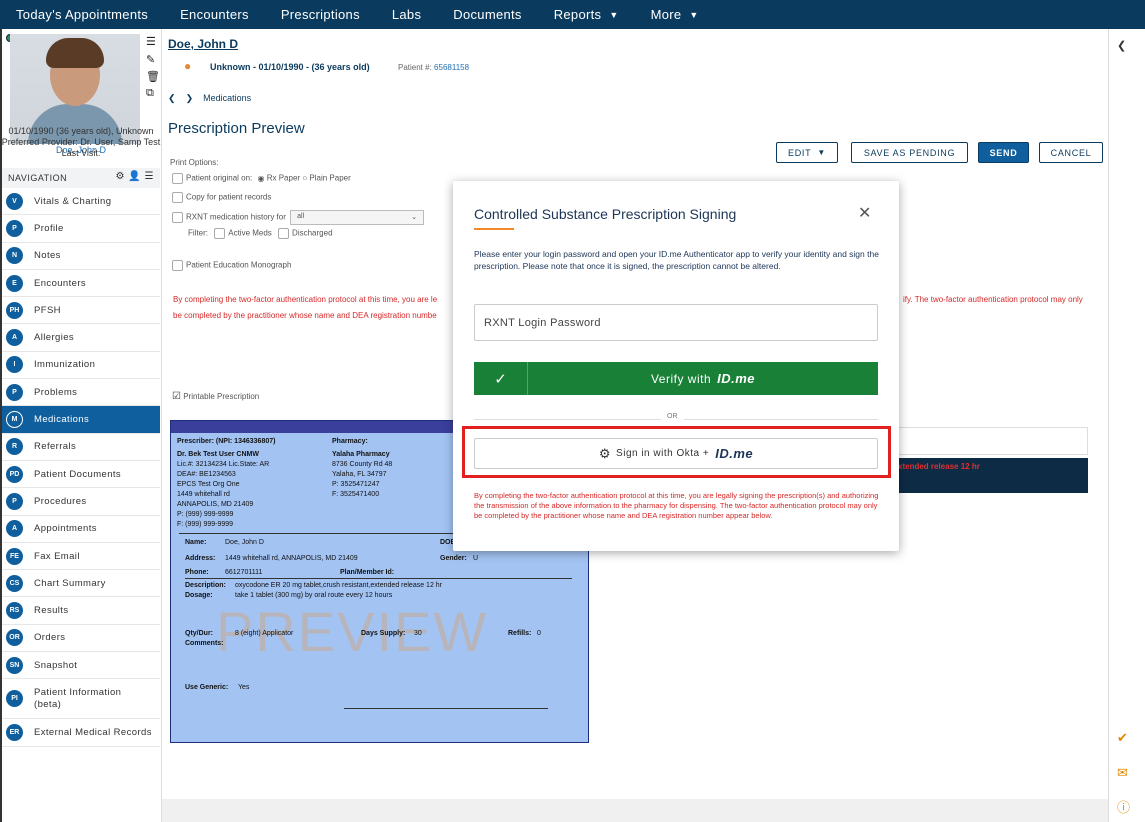  Describe the element at coordinates (356, 494) in the screenshot. I see `rx-pharmacy-line: F: 3525471400` at that location.